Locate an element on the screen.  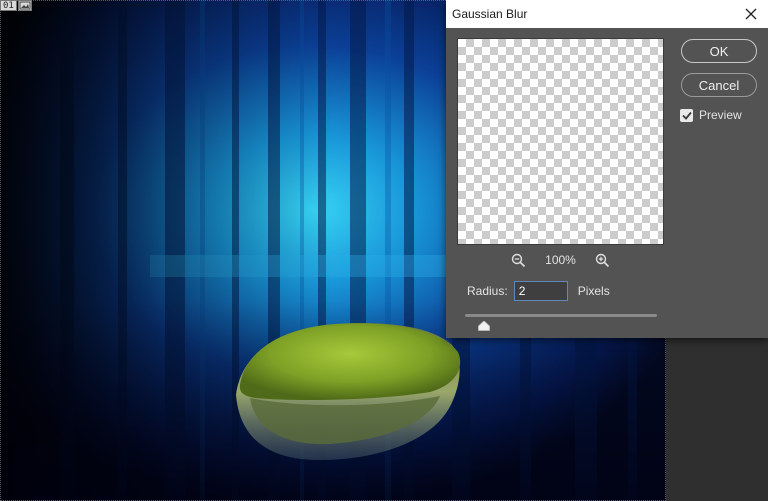
slider-track is located at coordinates (561, 315).